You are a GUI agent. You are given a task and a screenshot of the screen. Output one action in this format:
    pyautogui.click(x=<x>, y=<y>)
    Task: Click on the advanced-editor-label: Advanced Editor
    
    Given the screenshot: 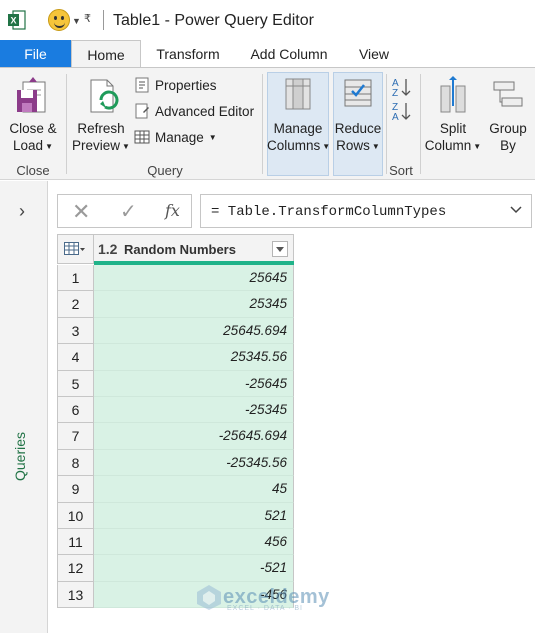 What is the action you would take?
    pyautogui.click(x=205, y=111)
    